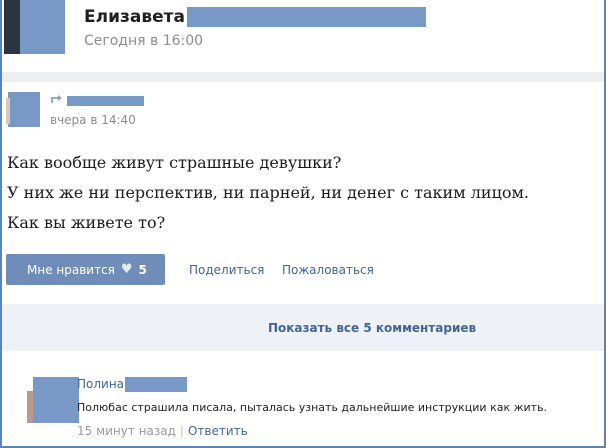 The image size is (606, 448). I want to click on post-line: Как вы живете то?, so click(86, 222).